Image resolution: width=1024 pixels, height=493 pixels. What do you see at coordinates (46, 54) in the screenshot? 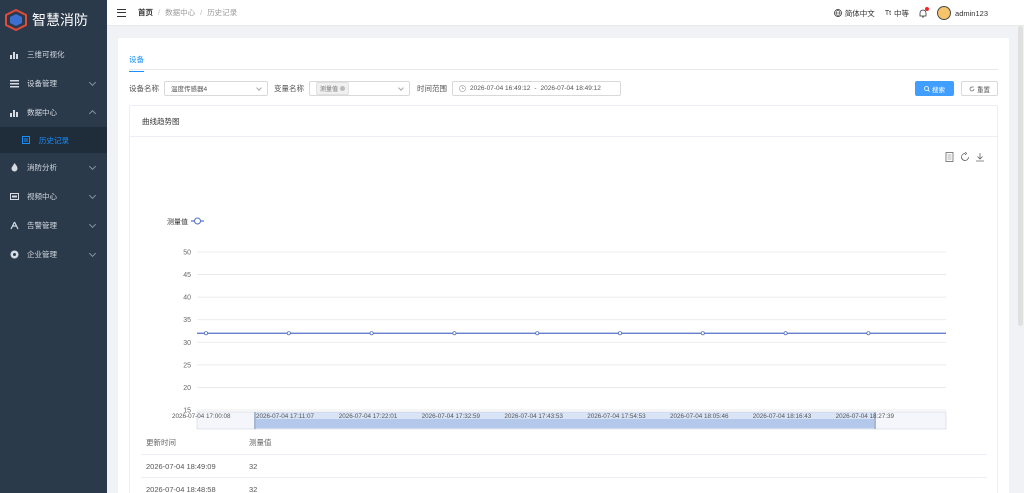
I see `sidebar-item-label: 三维可视化` at bounding box center [46, 54].